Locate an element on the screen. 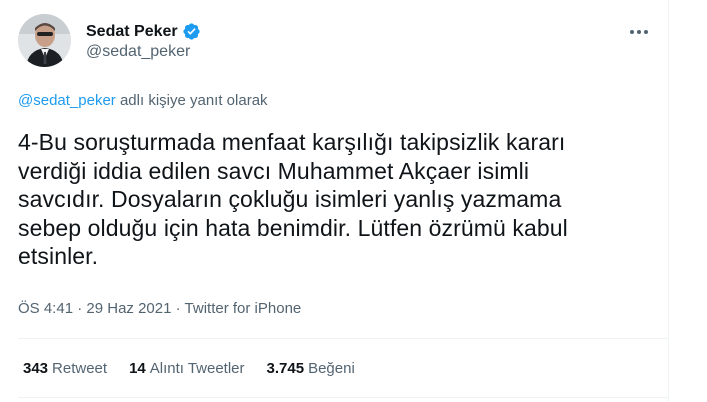  tweet-header: Sedat Peker @sedat_peker is located at coordinates (109, 40).